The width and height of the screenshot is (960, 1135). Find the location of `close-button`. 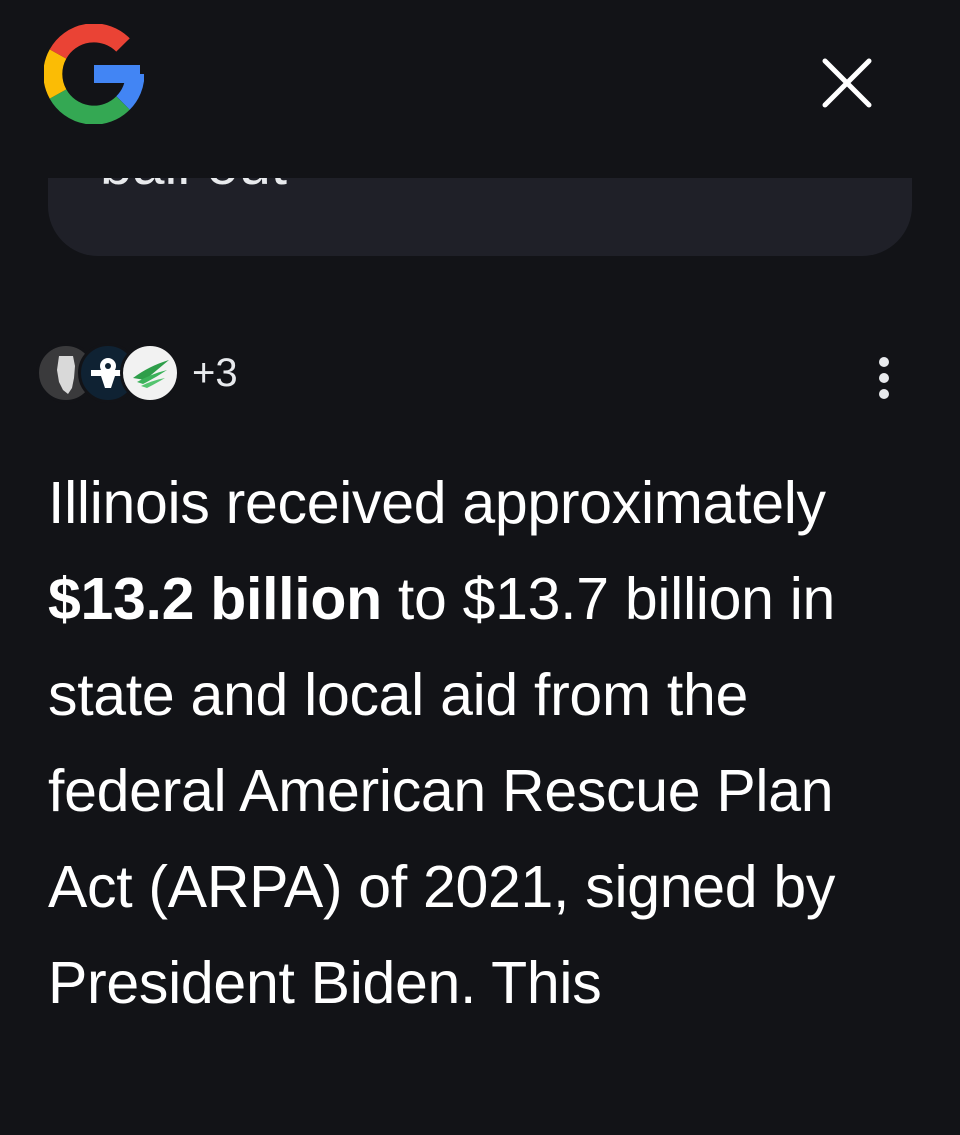

close-button is located at coordinates (847, 83).